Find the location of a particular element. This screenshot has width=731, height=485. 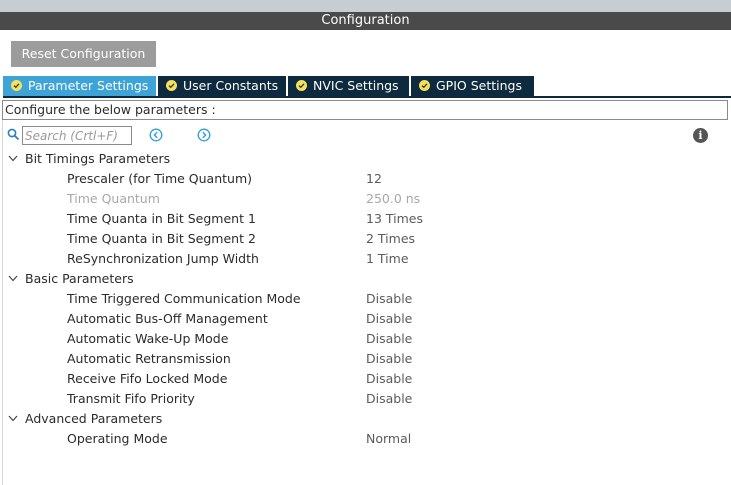

param-name: Receive Fifo Locked Mode is located at coordinates (147, 378).